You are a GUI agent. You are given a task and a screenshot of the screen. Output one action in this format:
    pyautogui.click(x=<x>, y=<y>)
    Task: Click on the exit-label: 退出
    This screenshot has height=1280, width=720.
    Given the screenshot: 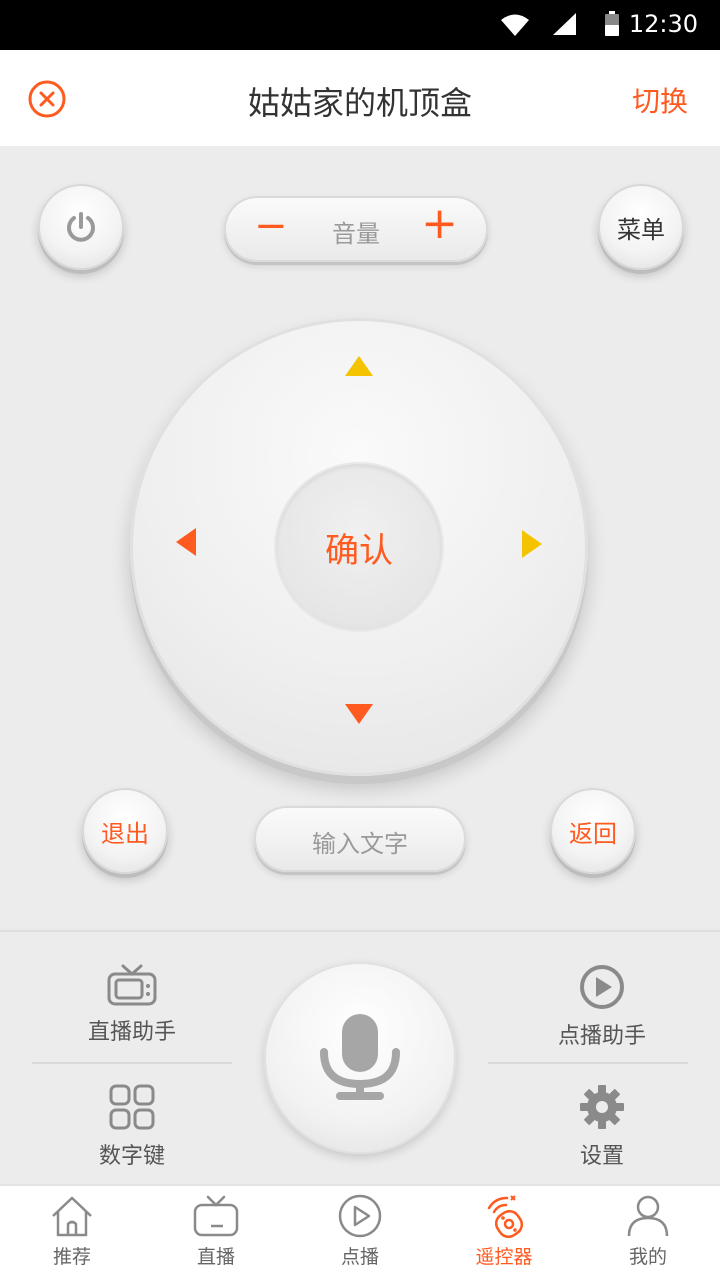 What is the action you would take?
    pyautogui.click(x=125, y=833)
    